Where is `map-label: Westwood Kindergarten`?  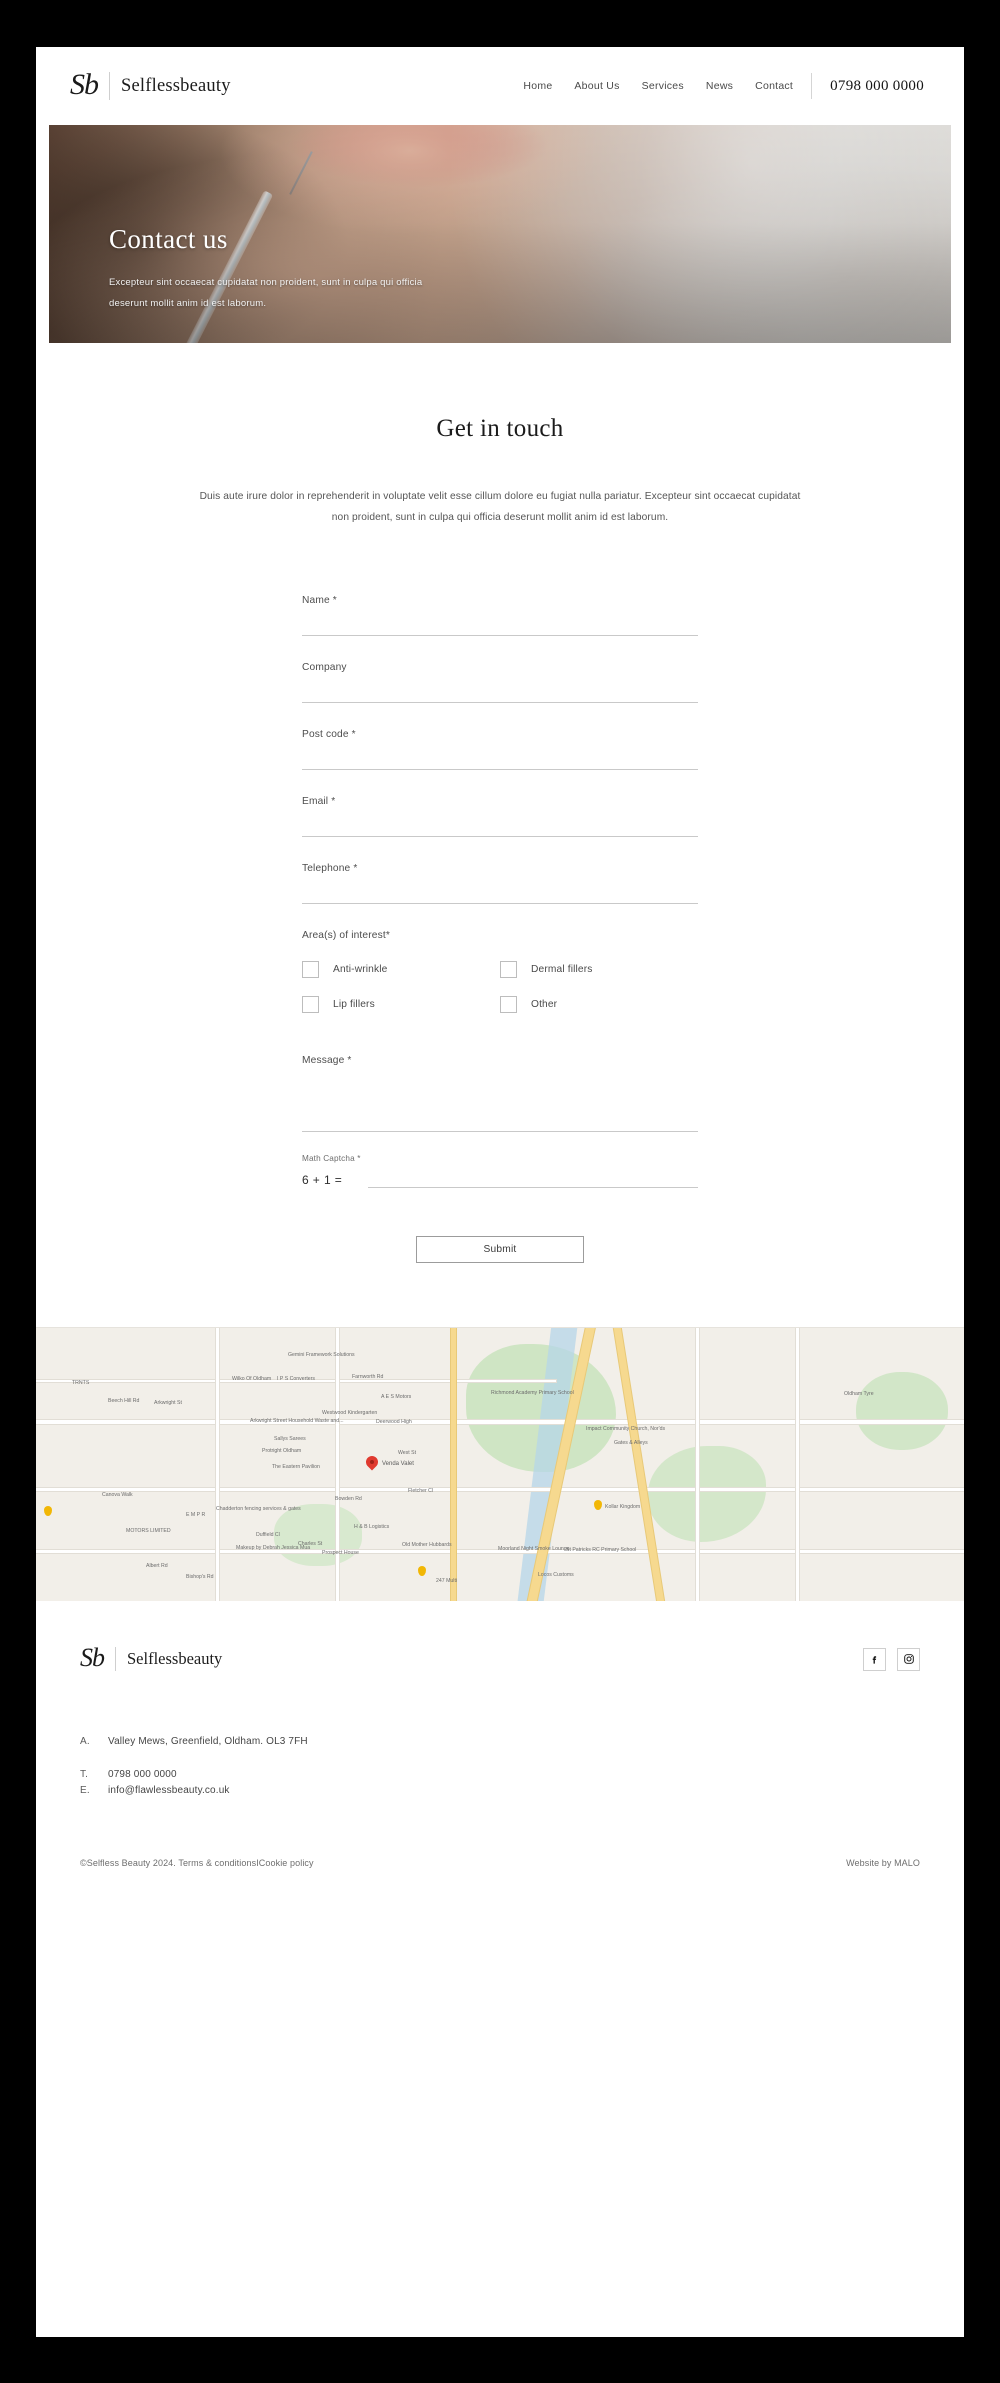 map-label: Westwood Kindergarten is located at coordinates (350, 1412).